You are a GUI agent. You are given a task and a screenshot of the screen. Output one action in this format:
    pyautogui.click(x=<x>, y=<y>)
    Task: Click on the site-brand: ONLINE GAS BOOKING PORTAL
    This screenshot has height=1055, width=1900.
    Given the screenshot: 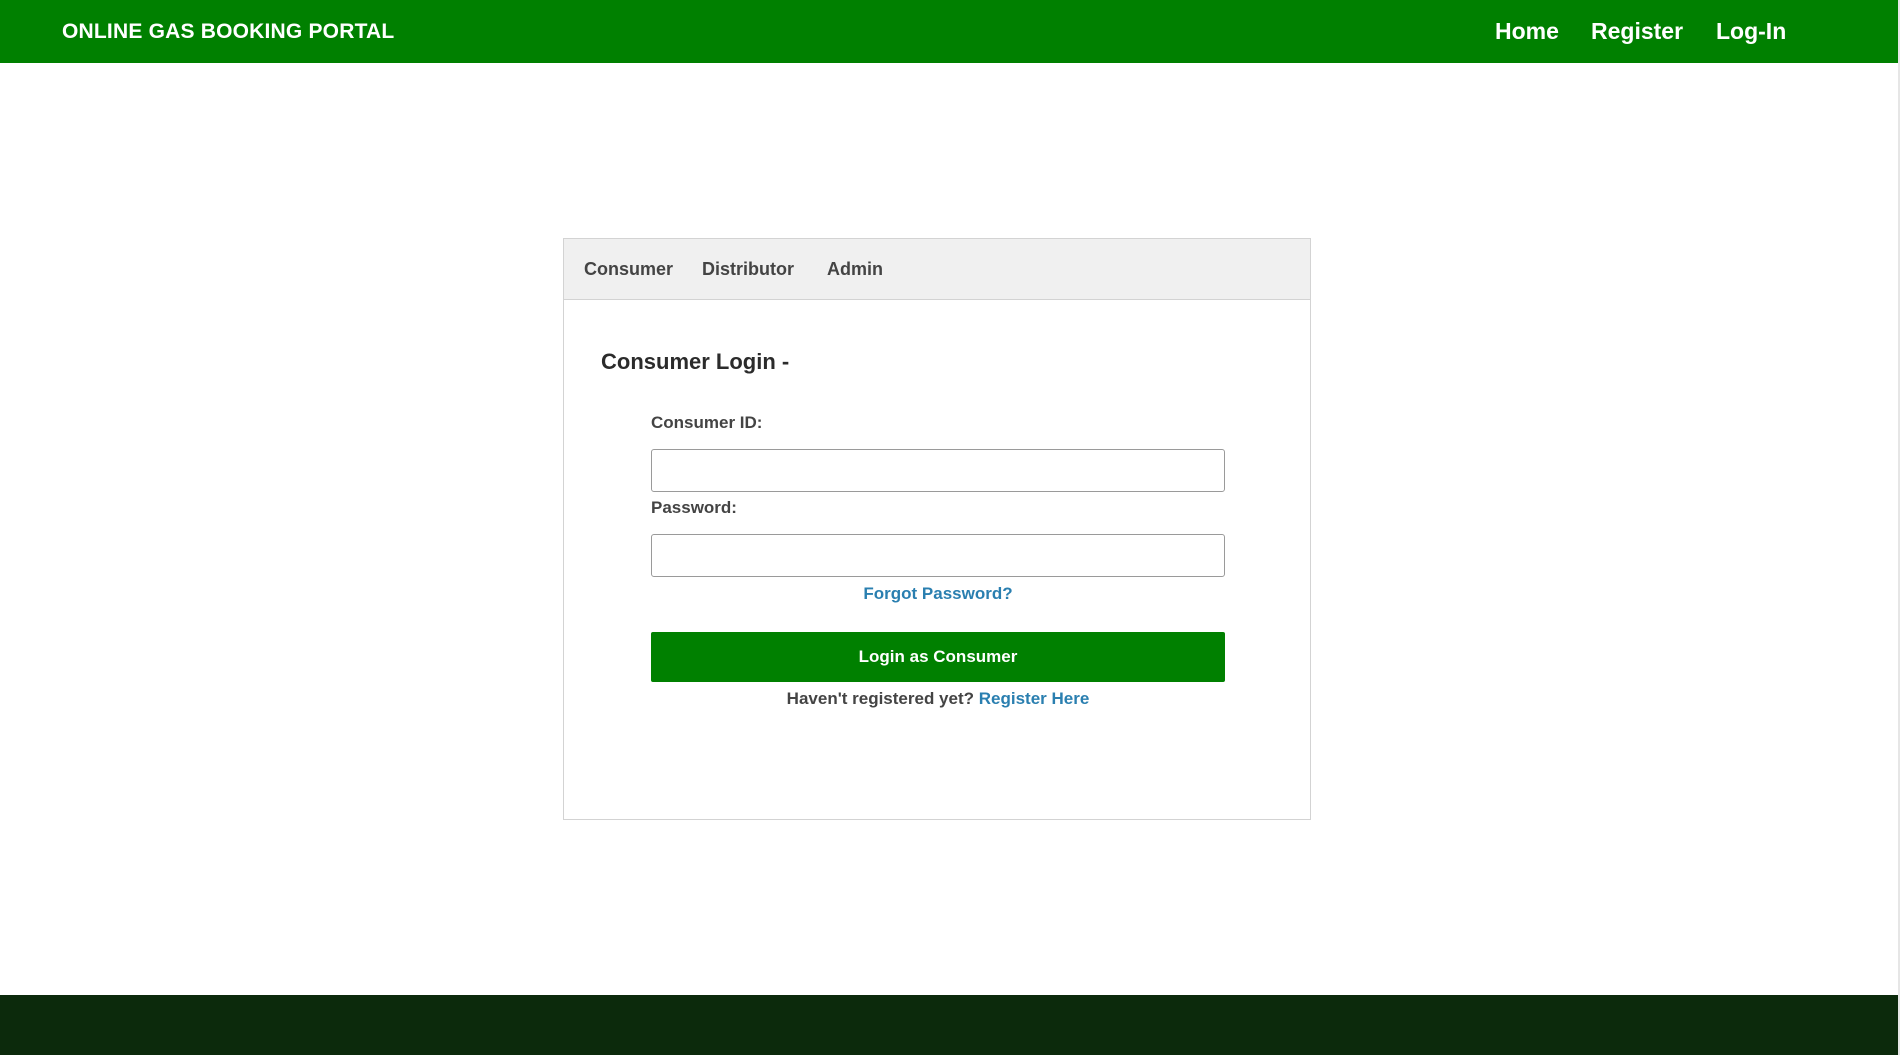 What is the action you would take?
    pyautogui.click(x=228, y=31)
    